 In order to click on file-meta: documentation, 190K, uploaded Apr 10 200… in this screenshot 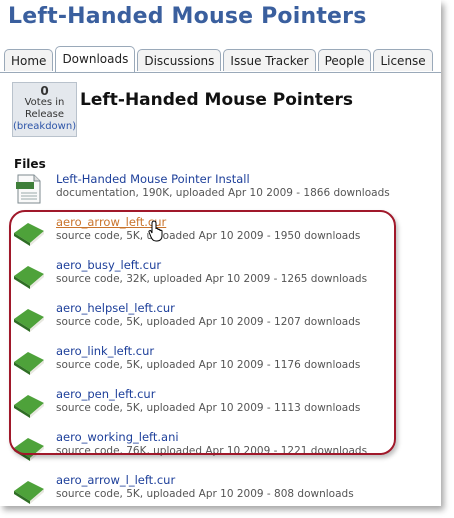, I will do `click(223, 193)`.